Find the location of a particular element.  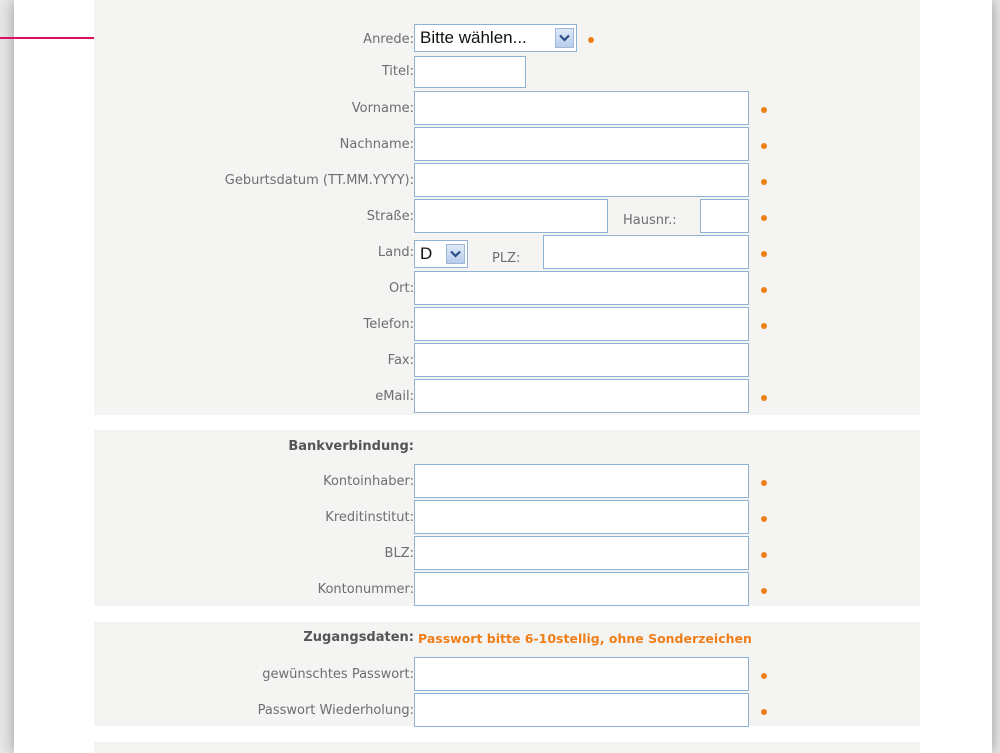

plz-label: PLZ: is located at coordinates (506, 258).